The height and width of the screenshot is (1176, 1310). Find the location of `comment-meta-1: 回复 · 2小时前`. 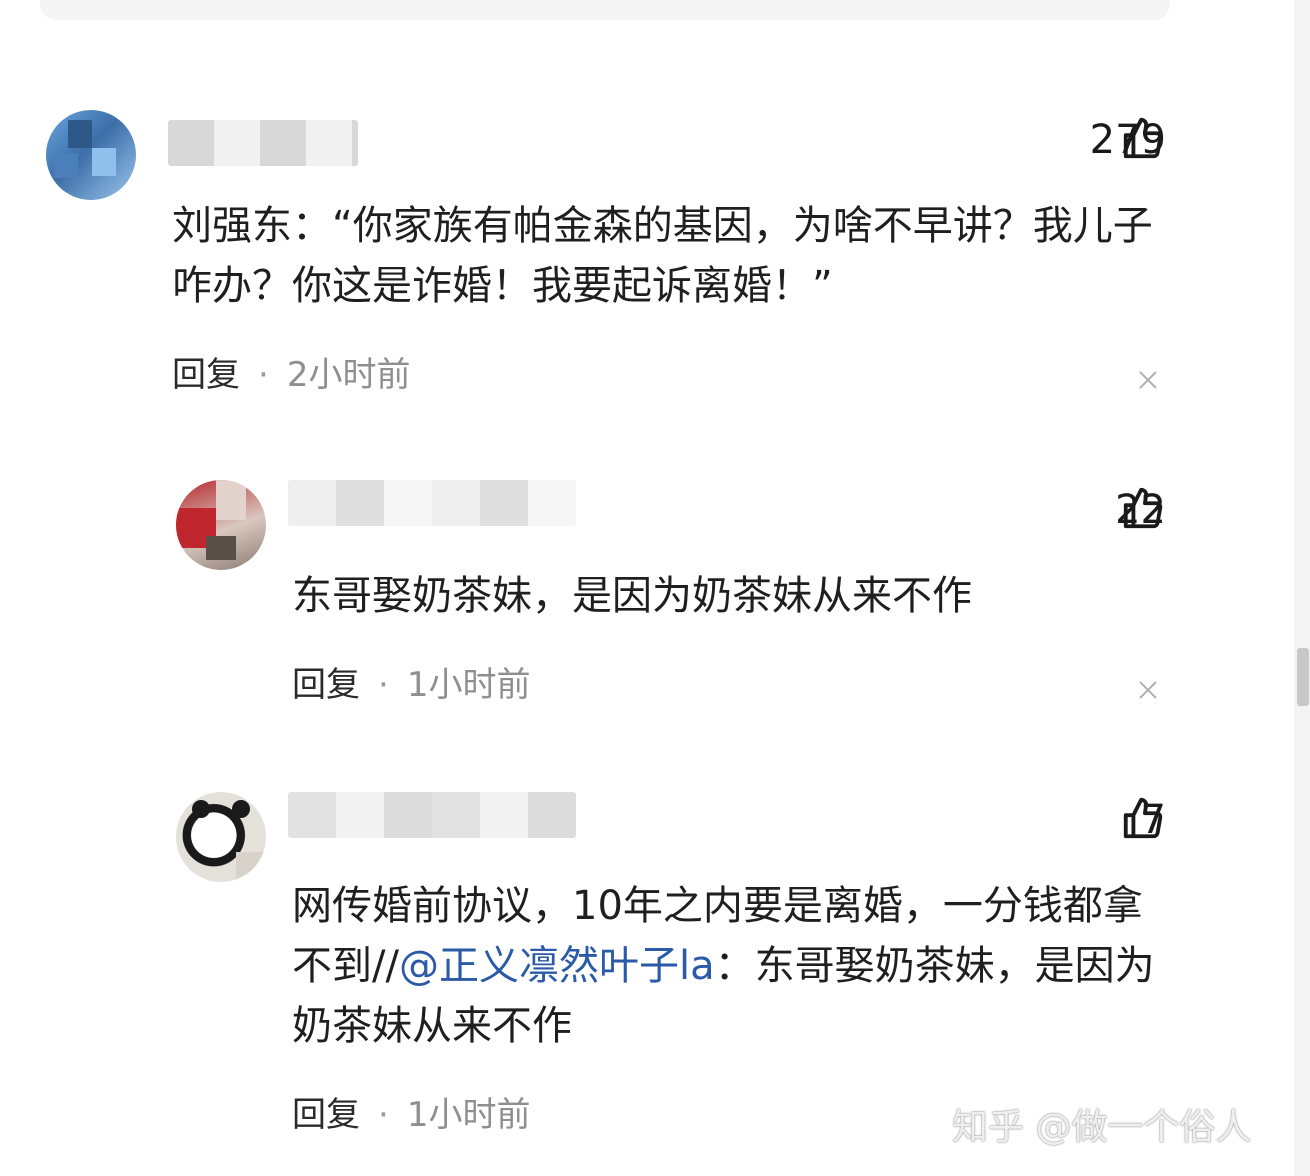

comment-meta-1: 回复 · 2小时前 is located at coordinates (291, 375).